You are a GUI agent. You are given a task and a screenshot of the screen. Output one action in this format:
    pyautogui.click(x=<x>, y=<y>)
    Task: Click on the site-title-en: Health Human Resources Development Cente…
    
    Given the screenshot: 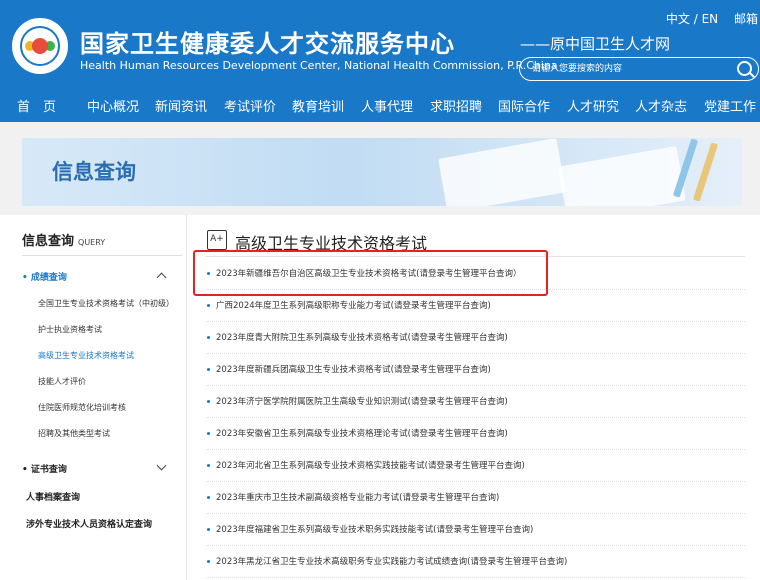 What is the action you would take?
    pyautogui.click(x=319, y=65)
    